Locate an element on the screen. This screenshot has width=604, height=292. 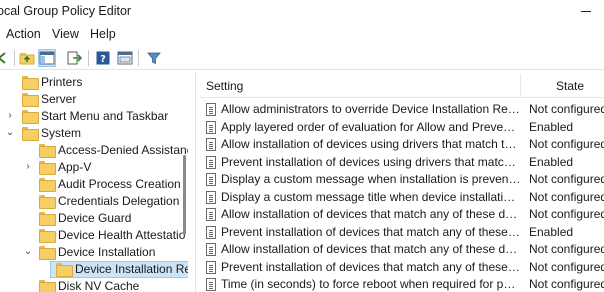
properties-icon is located at coordinates (125, 58).